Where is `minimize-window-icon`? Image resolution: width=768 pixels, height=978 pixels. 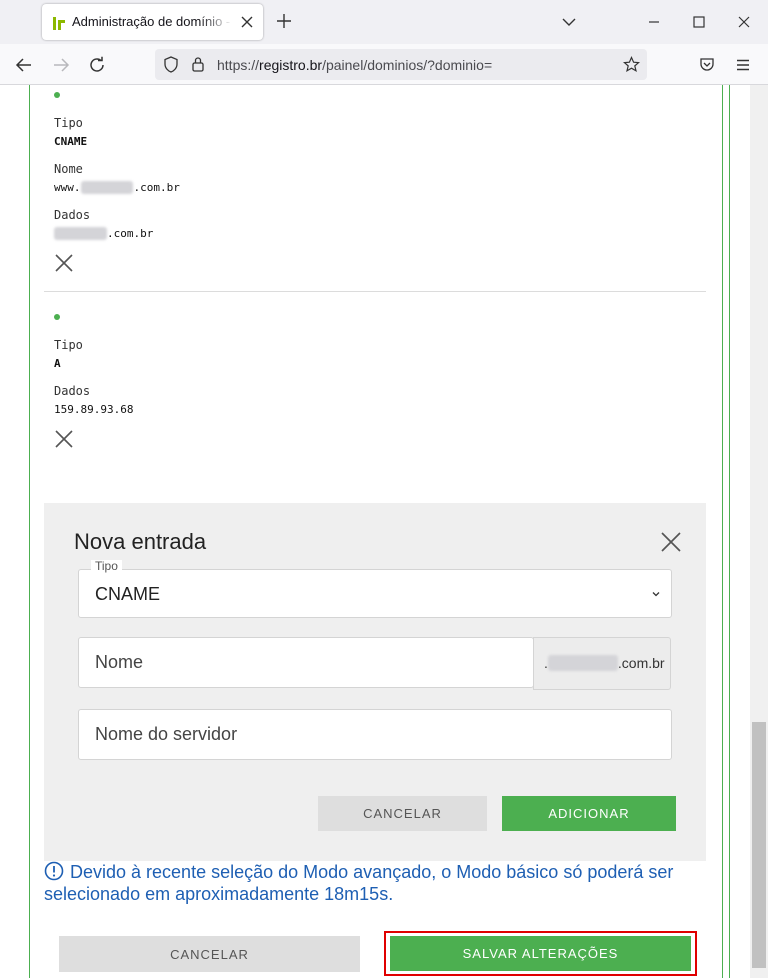 minimize-window-icon is located at coordinates (654, 22).